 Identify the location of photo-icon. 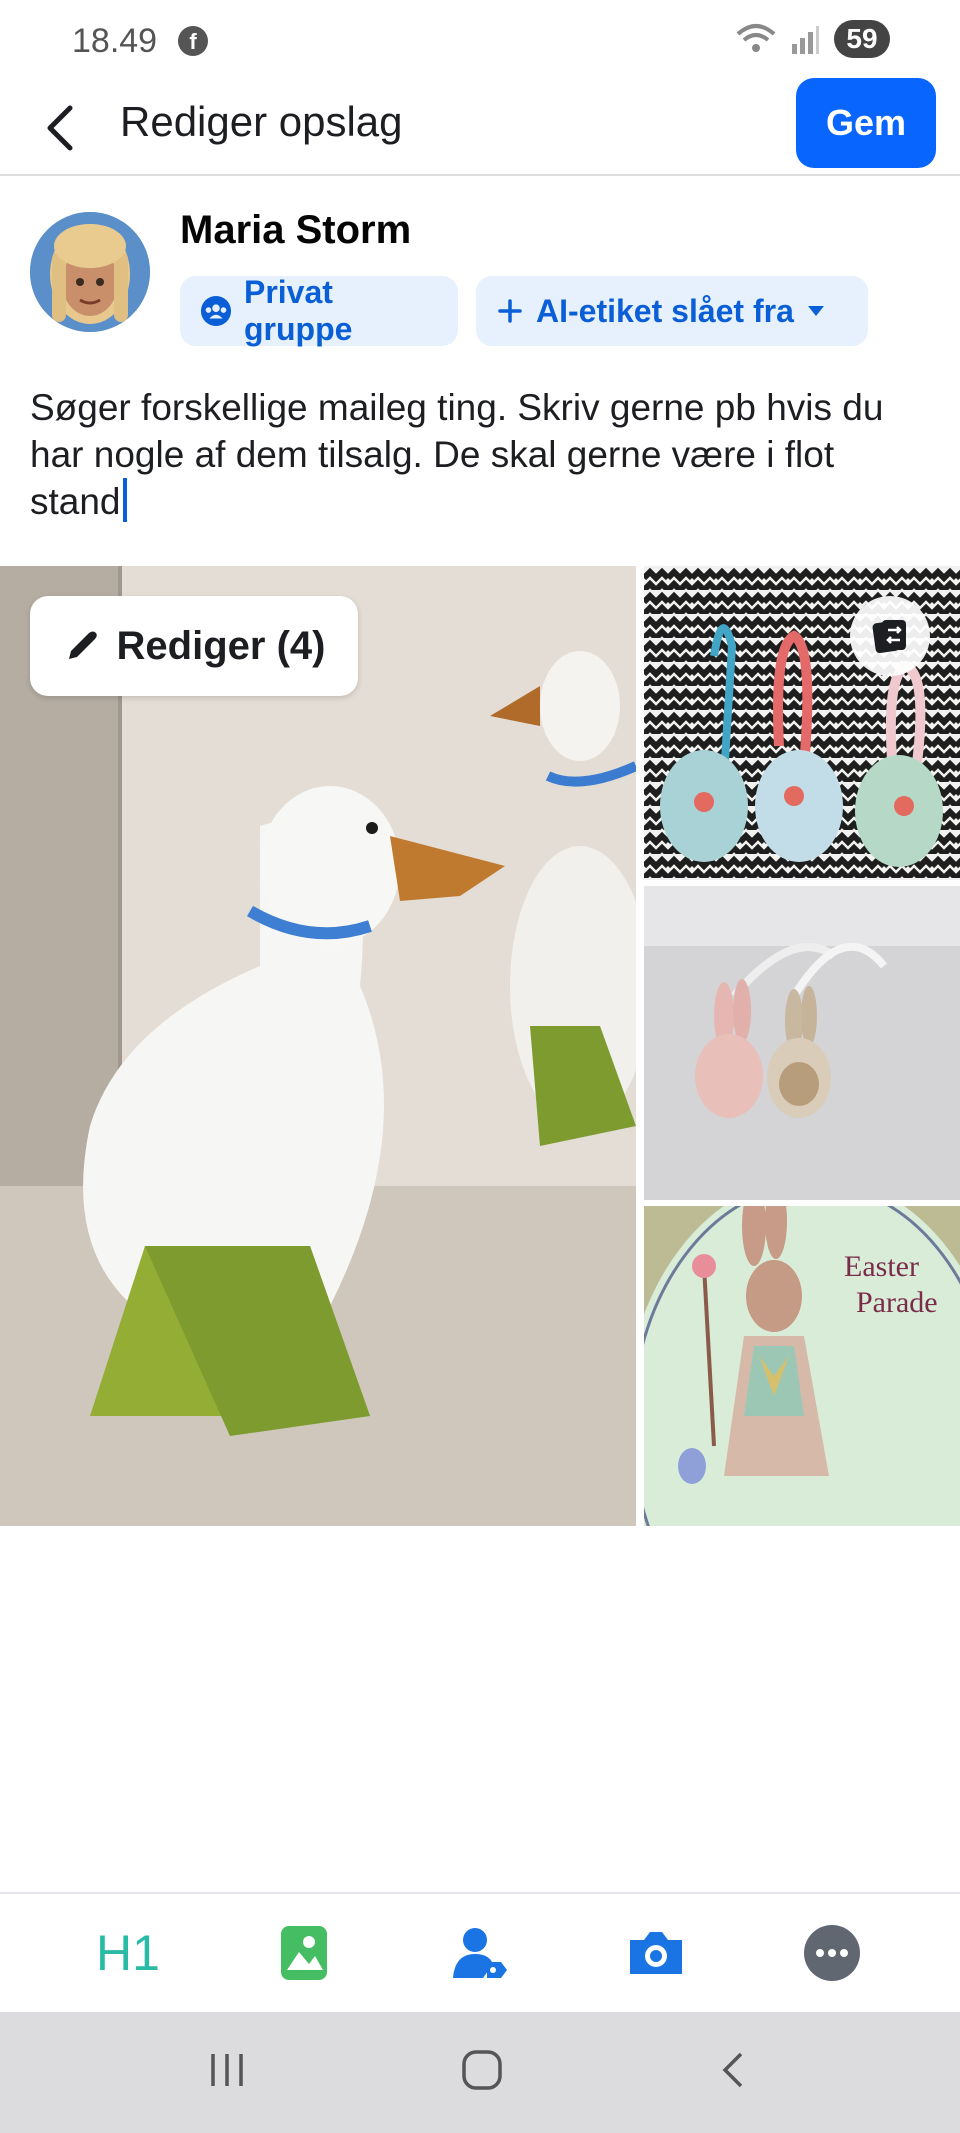
(304, 1953).